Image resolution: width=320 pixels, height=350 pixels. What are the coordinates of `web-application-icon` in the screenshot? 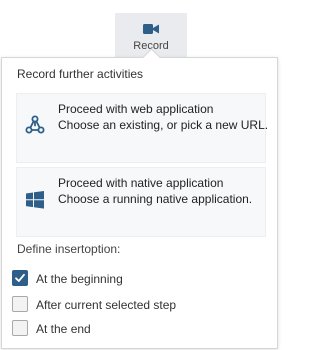 It's located at (35, 126).